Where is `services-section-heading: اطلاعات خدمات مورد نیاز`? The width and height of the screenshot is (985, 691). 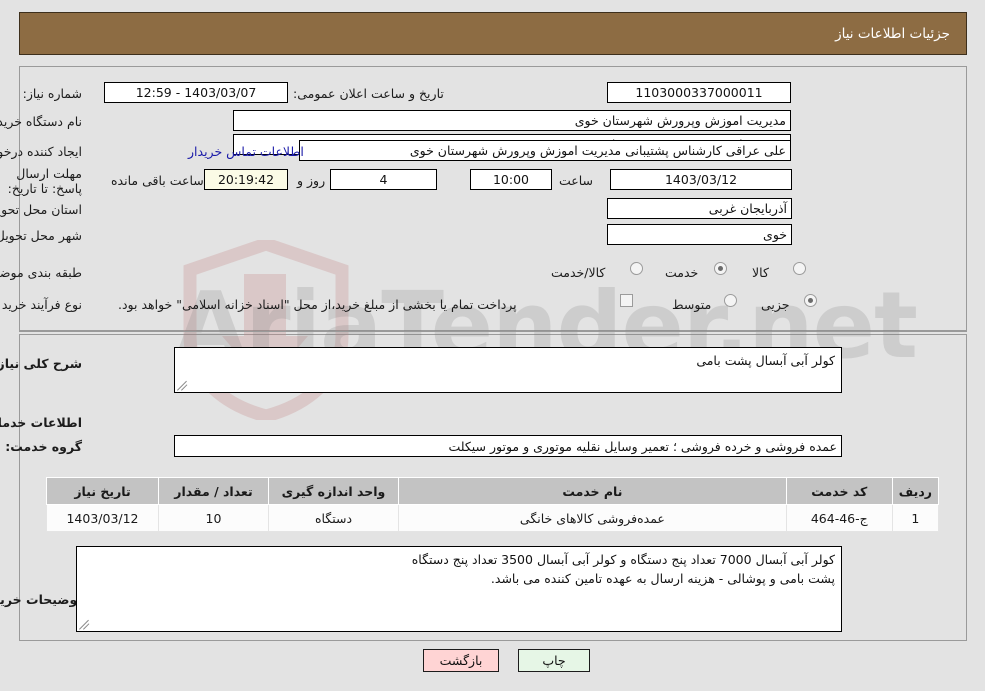 services-section-heading: اطلاعات خدمات مورد نیاز is located at coordinates (41, 422).